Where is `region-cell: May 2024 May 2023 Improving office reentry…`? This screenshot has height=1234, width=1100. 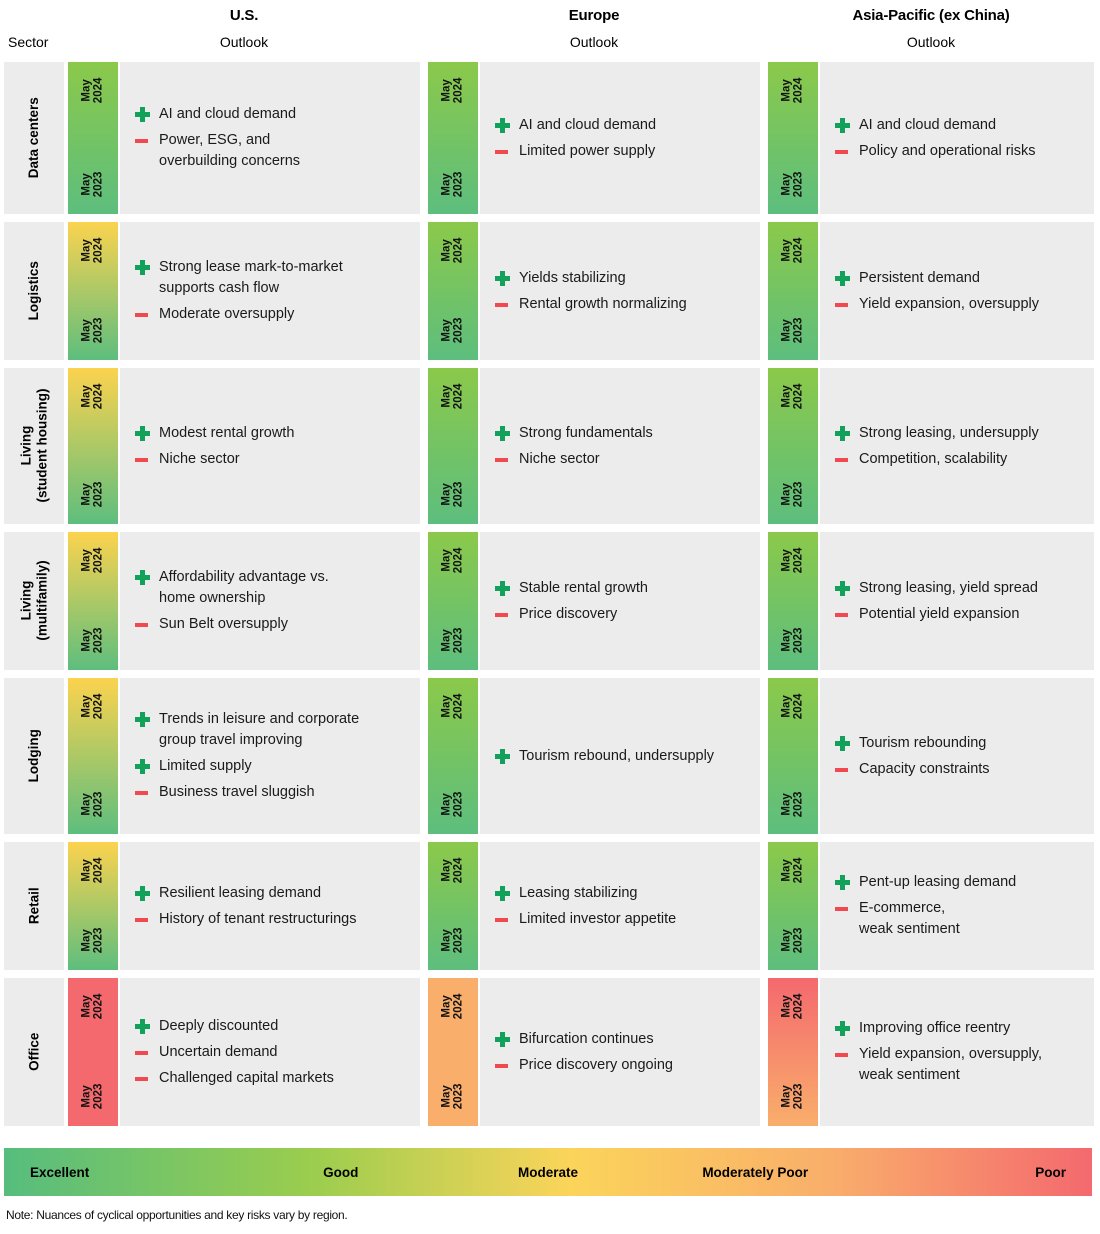 region-cell: May 2024 May 2023 Improving office reentry… is located at coordinates (931, 1052).